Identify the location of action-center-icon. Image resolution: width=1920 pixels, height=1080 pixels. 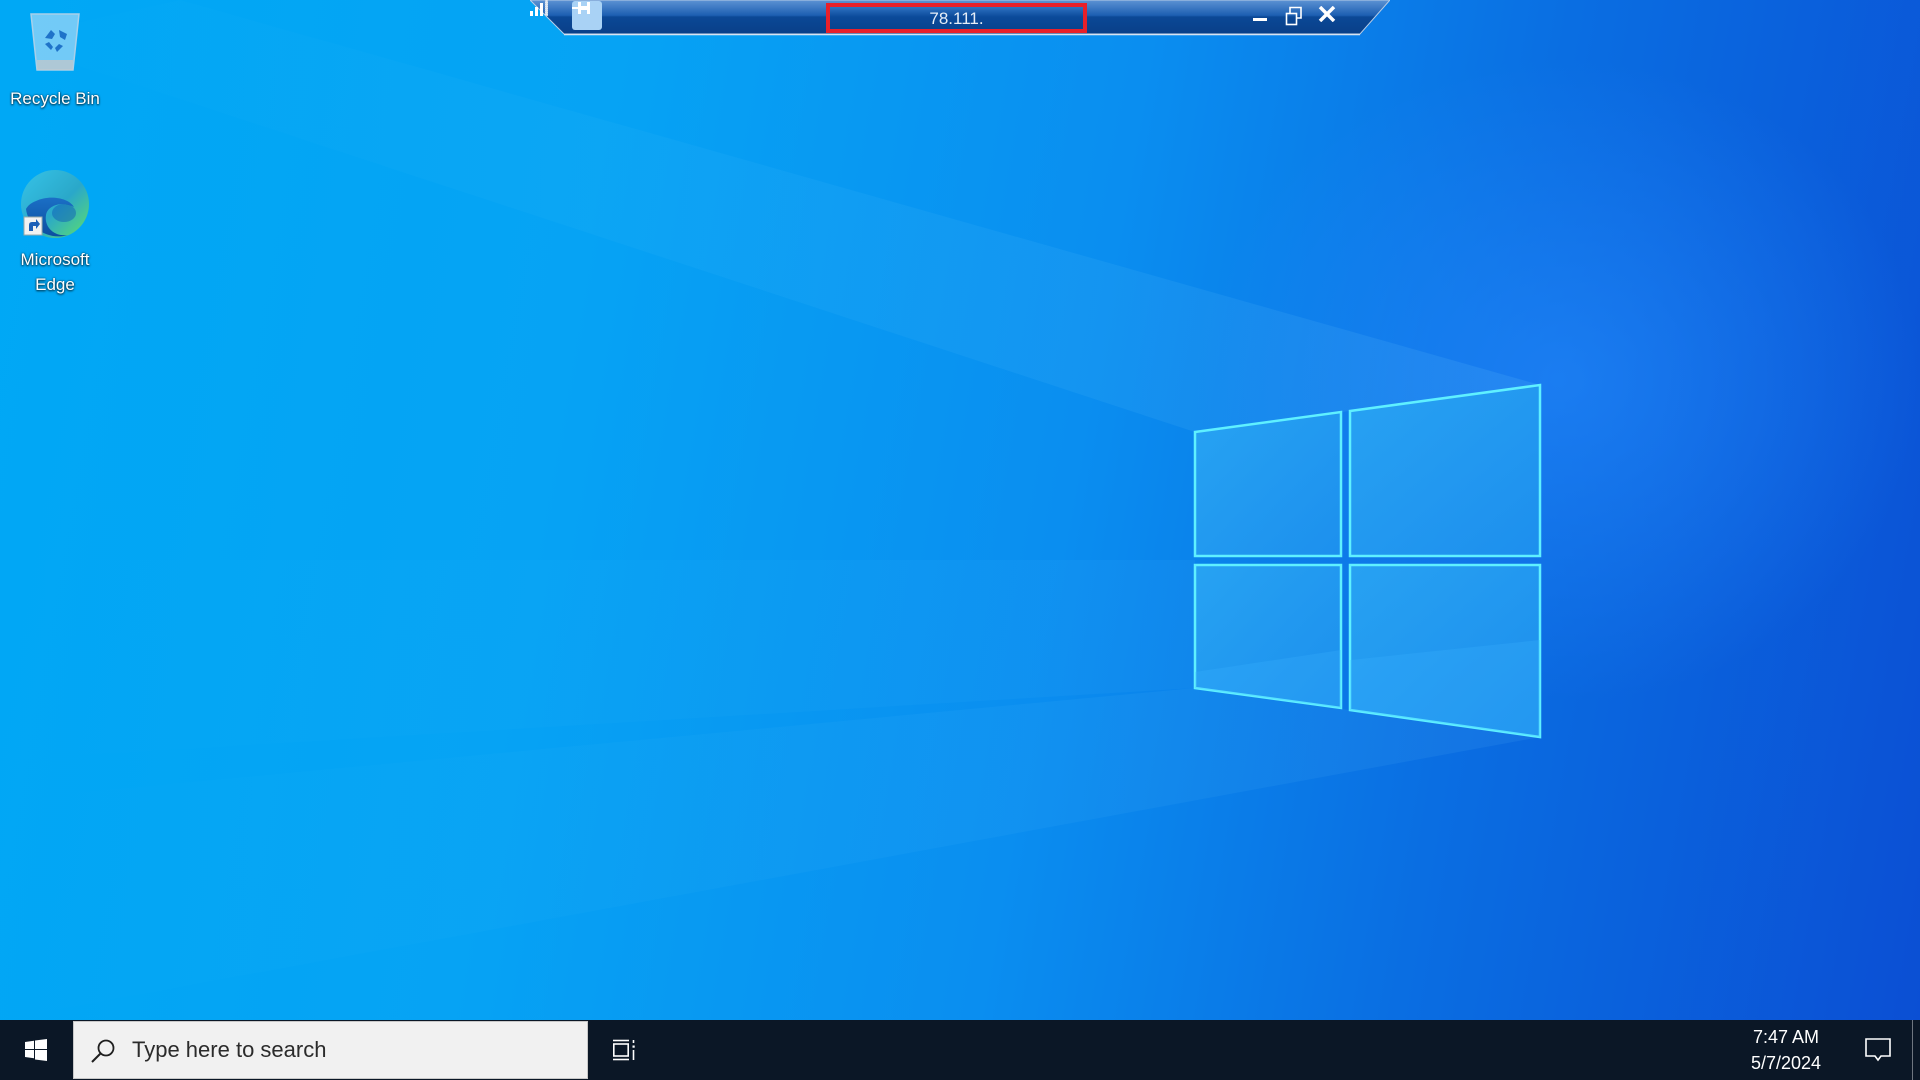
(1878, 1050).